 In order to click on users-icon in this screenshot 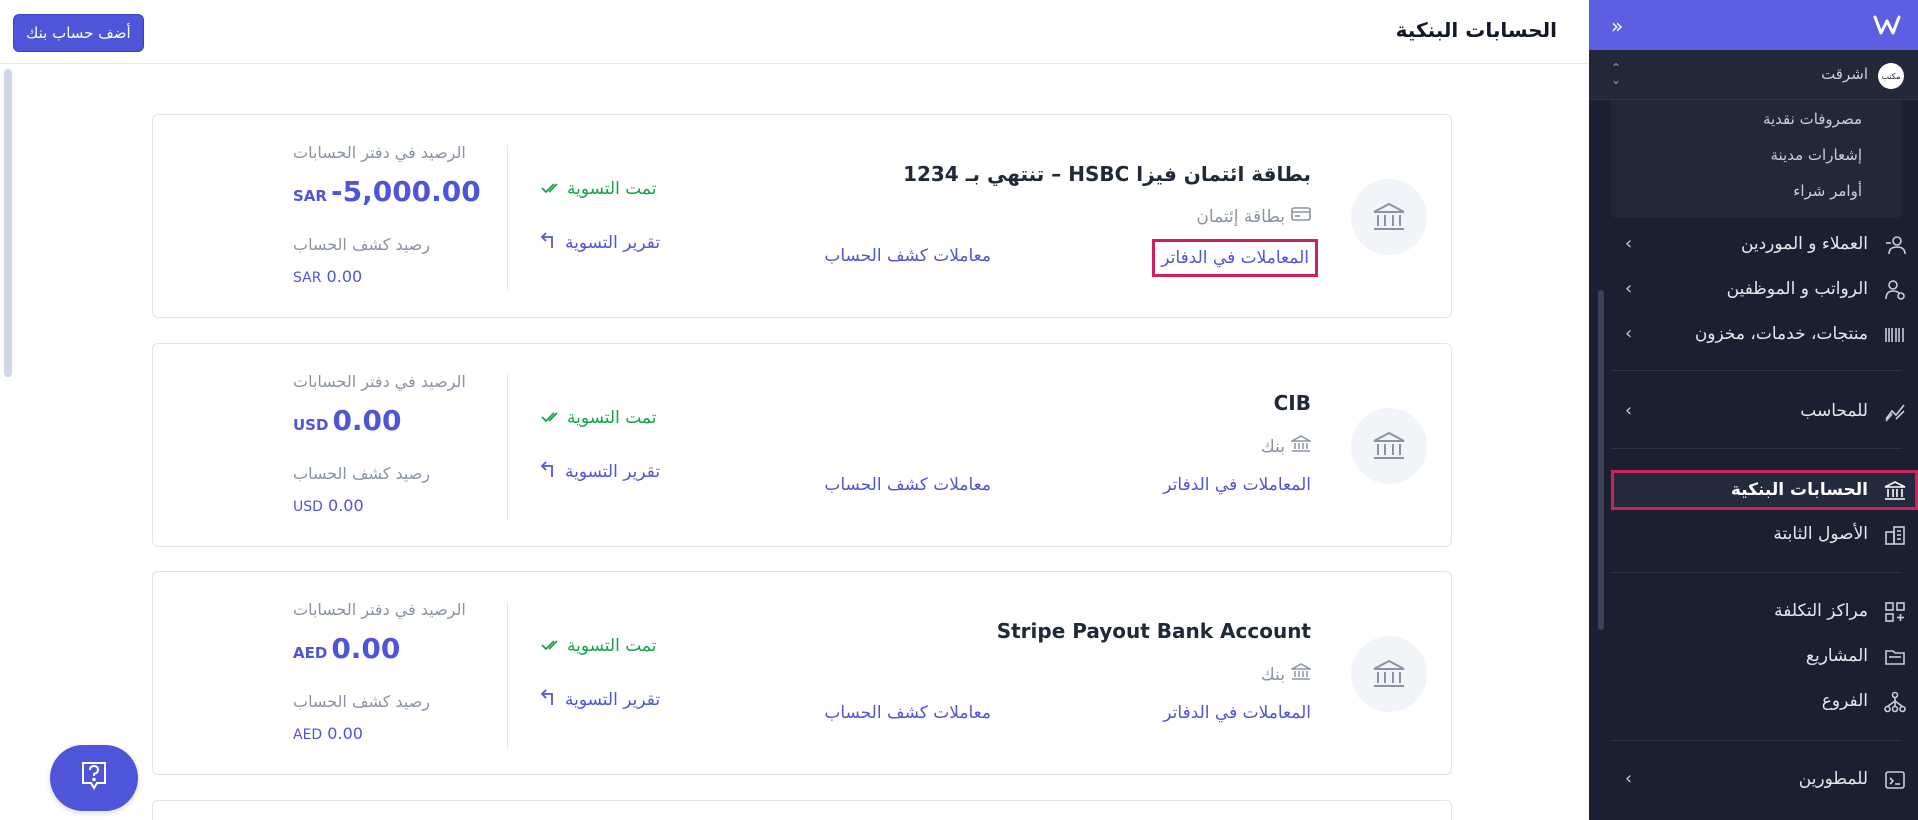, I will do `click(1895, 245)`.